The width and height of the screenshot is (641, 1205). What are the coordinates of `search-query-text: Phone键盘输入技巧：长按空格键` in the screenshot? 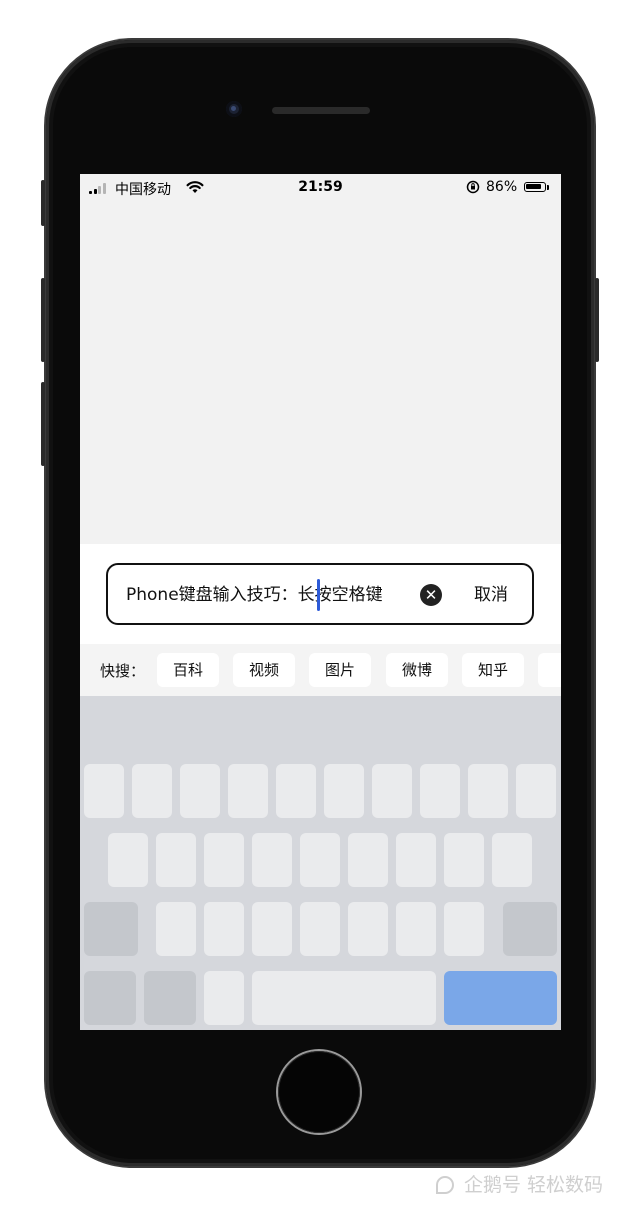 It's located at (269, 595).